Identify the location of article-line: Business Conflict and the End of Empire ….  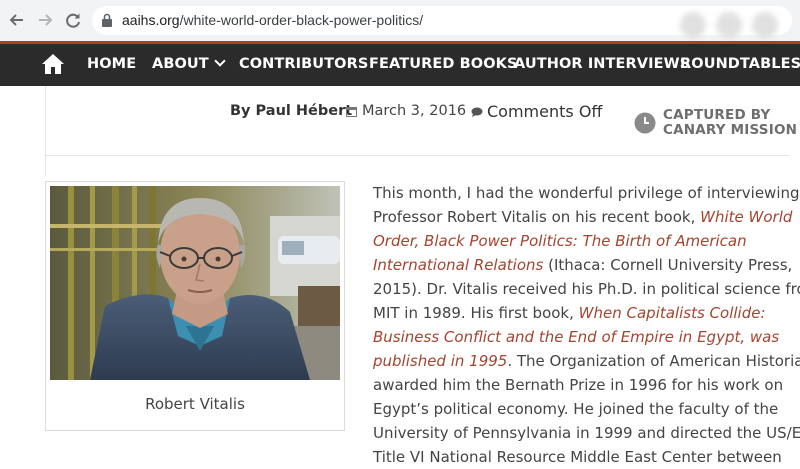
(583, 337).